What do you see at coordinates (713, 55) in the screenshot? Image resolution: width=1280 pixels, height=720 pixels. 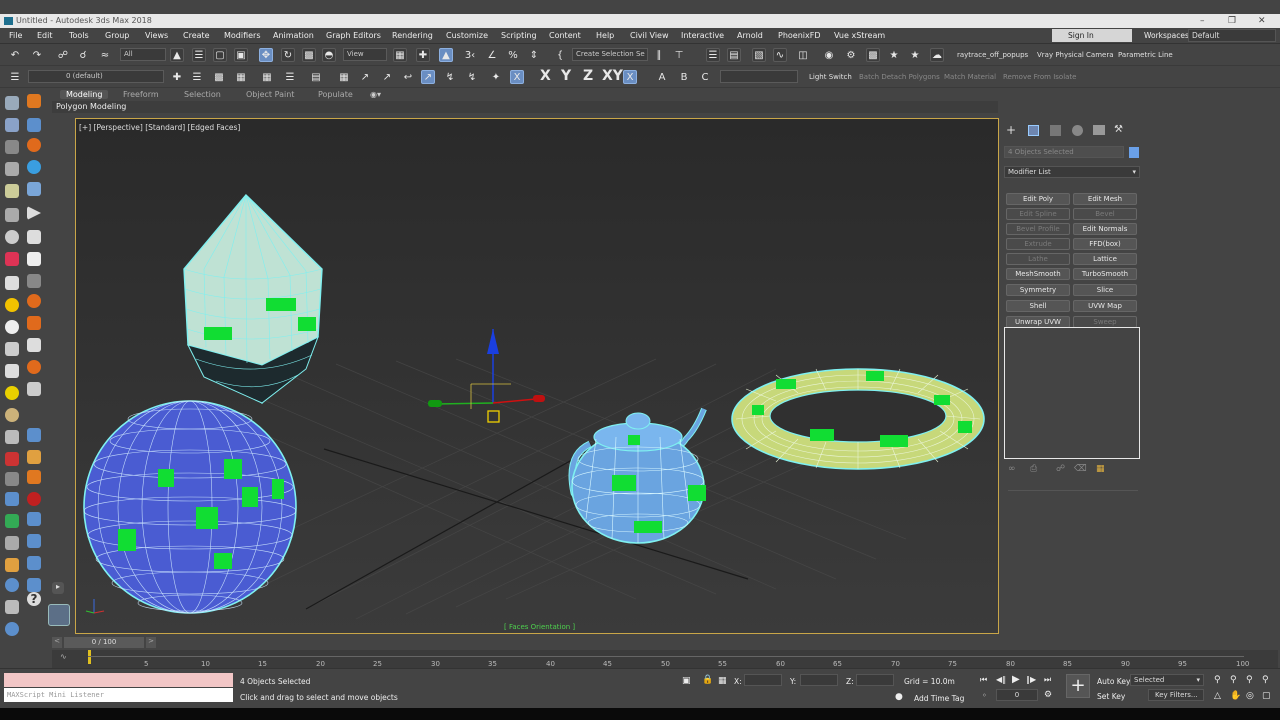 I see `scene-explorer-icon: ☰` at bounding box center [713, 55].